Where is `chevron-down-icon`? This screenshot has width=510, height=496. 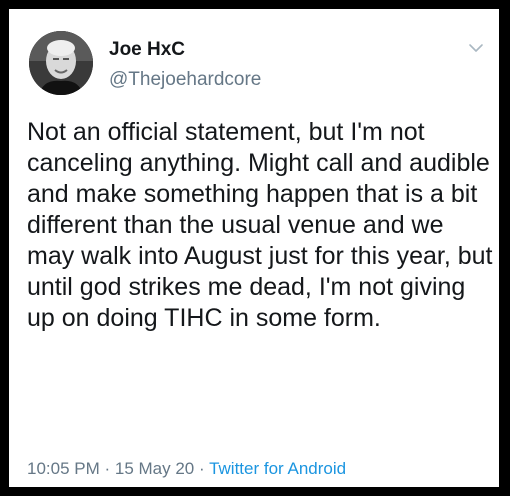 chevron-down-icon is located at coordinates (476, 48).